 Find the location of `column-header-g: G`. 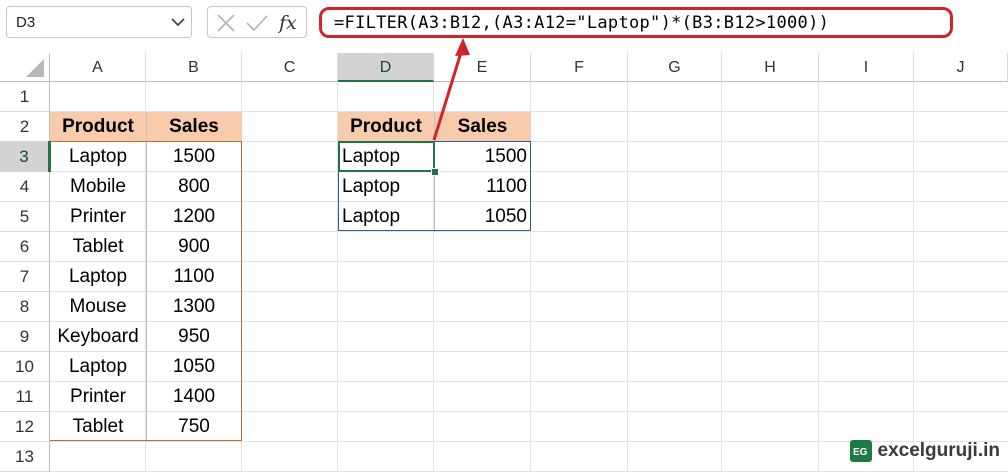

column-header-g: G is located at coordinates (675, 67).